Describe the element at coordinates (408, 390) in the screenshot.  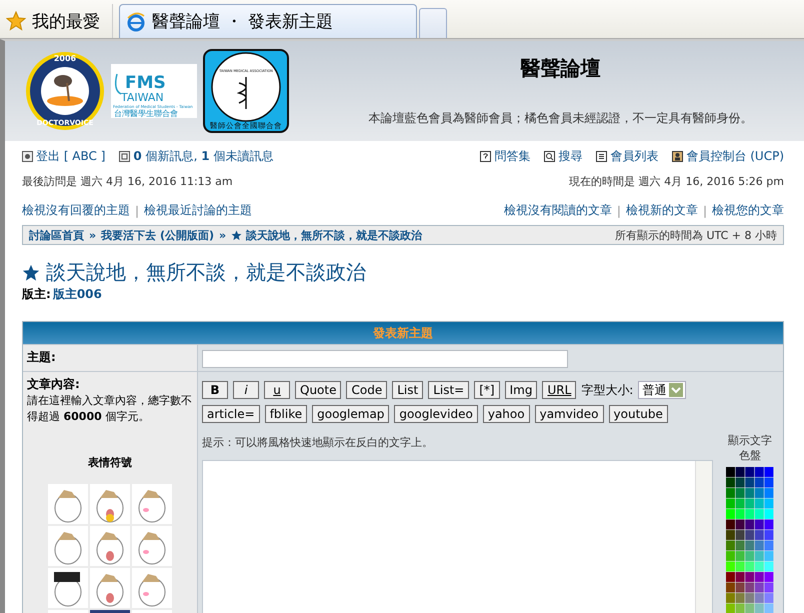
I see `format-button: List` at that location.